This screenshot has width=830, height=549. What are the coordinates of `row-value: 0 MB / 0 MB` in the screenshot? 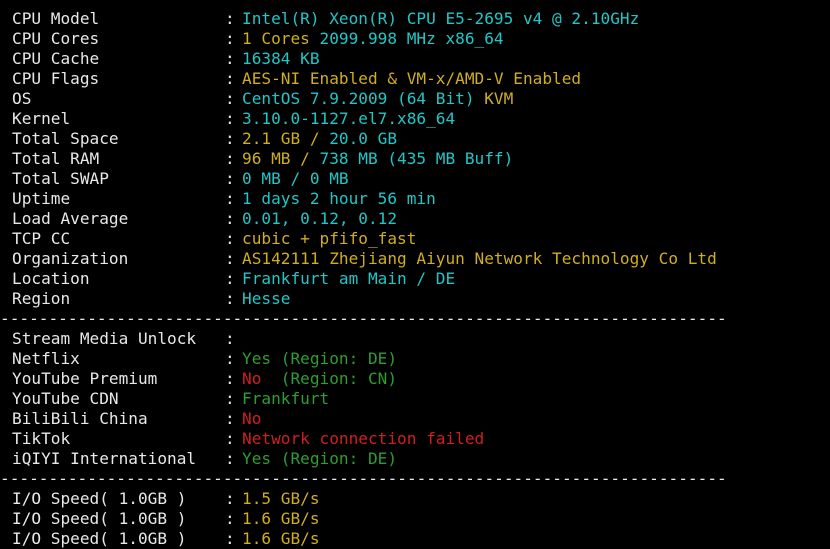 It's located at (295, 179).